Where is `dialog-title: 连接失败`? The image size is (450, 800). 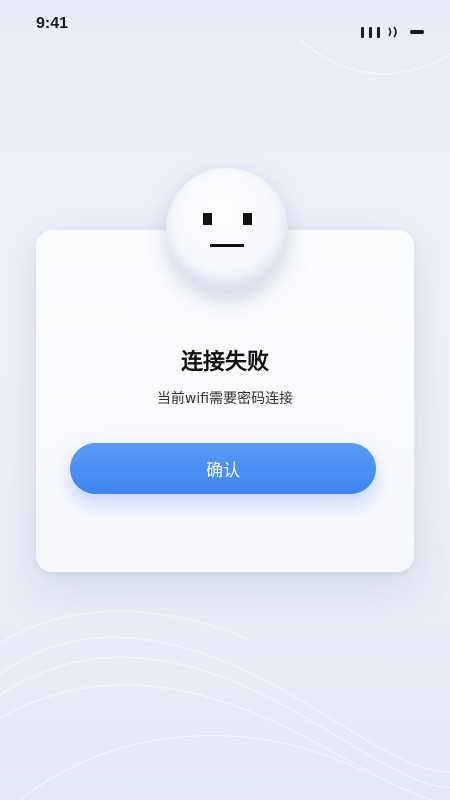 dialog-title: 连接失败 is located at coordinates (224, 362).